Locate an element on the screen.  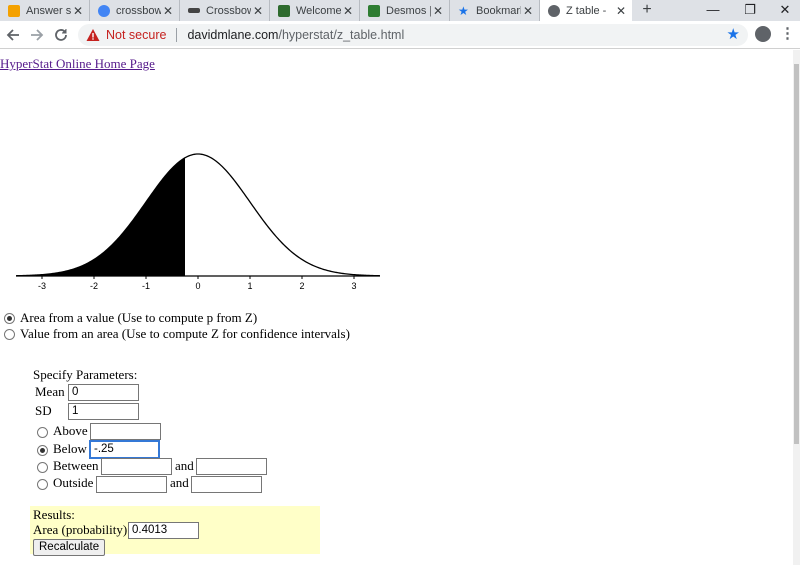
normal-distribution-chart: -3 -2 -1 0 1 2 3 is located at coordinates (198, 222).